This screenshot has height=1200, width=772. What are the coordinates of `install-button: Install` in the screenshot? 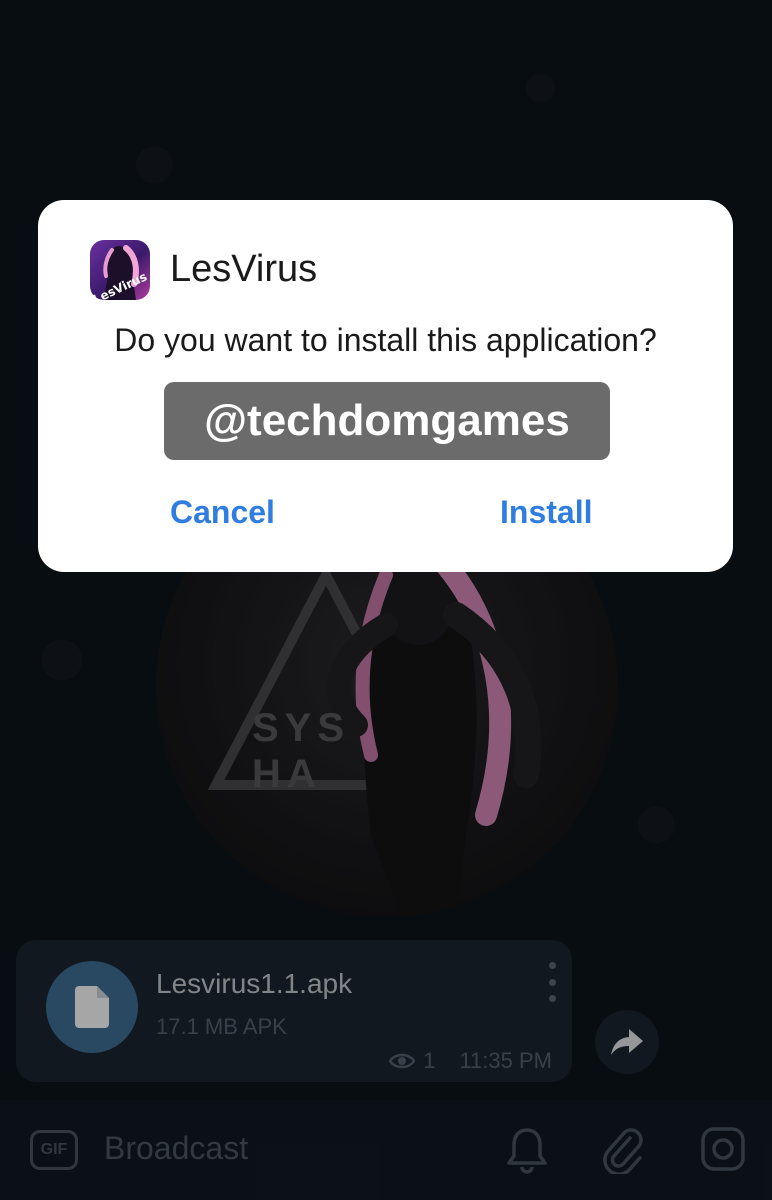 It's located at (546, 512).